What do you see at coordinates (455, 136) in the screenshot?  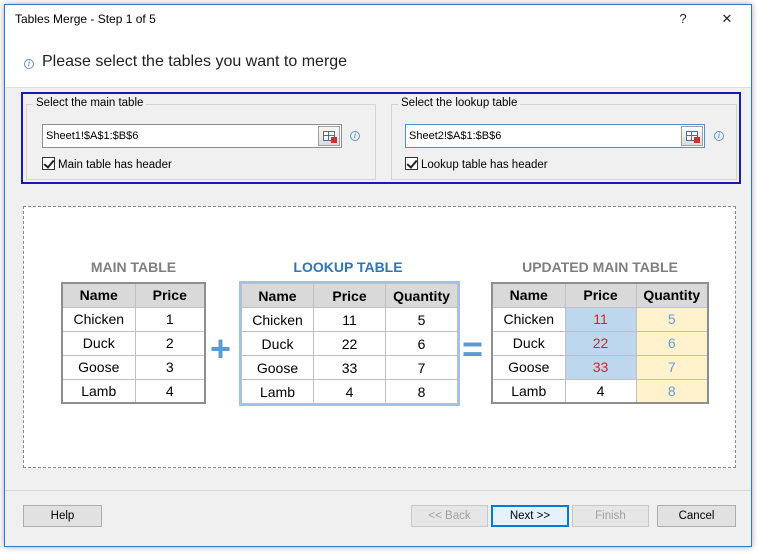 I see `lookup-table-range-value: Sheet2!$A$1:$B$6` at bounding box center [455, 136].